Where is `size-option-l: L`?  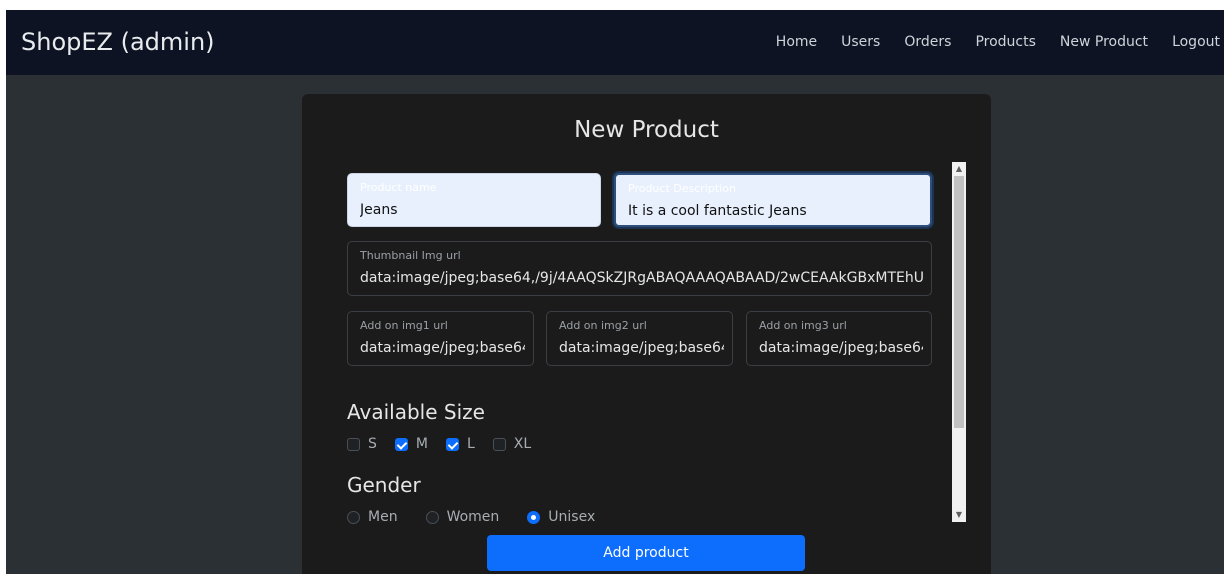
size-option-l: L is located at coordinates (460, 444).